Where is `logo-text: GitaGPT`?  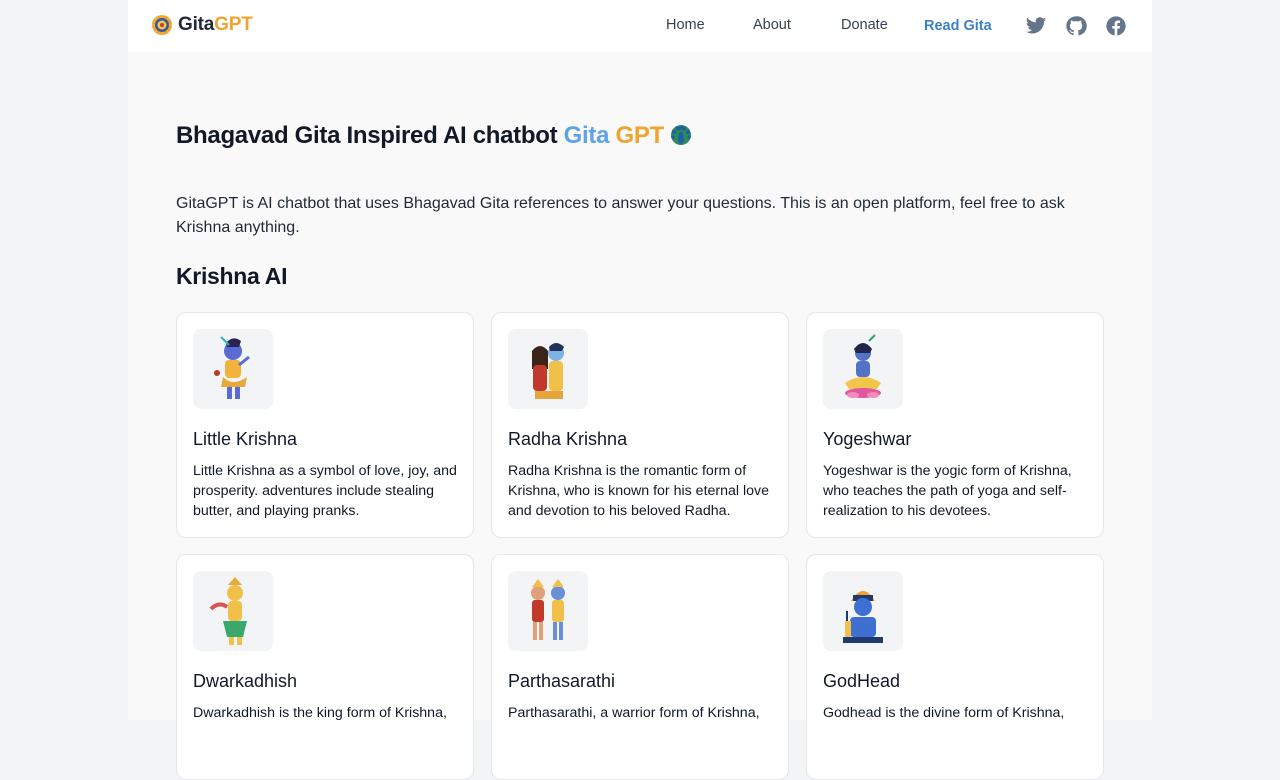 logo-text: GitaGPT is located at coordinates (215, 25).